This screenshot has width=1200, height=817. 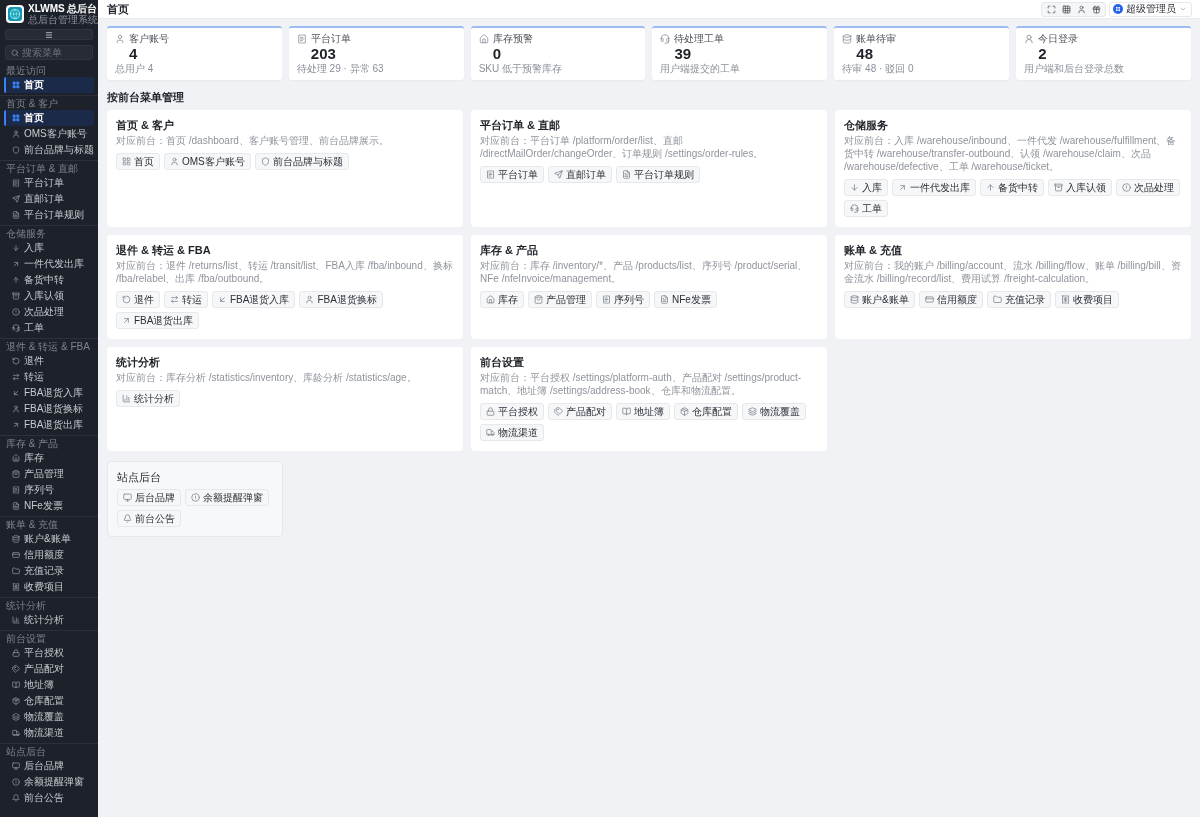 What do you see at coordinates (49, 474) in the screenshot?
I see `menu-item: 产品管理` at bounding box center [49, 474].